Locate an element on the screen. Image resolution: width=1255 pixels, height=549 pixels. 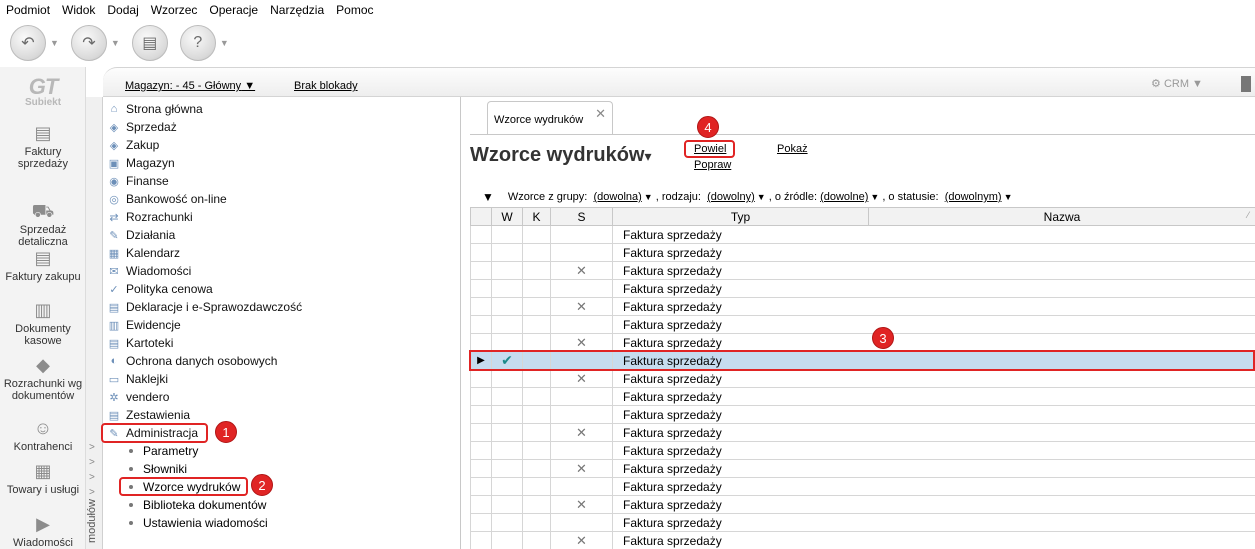
forward-button: ↷ ▼ is located at coordinates (95, 43).